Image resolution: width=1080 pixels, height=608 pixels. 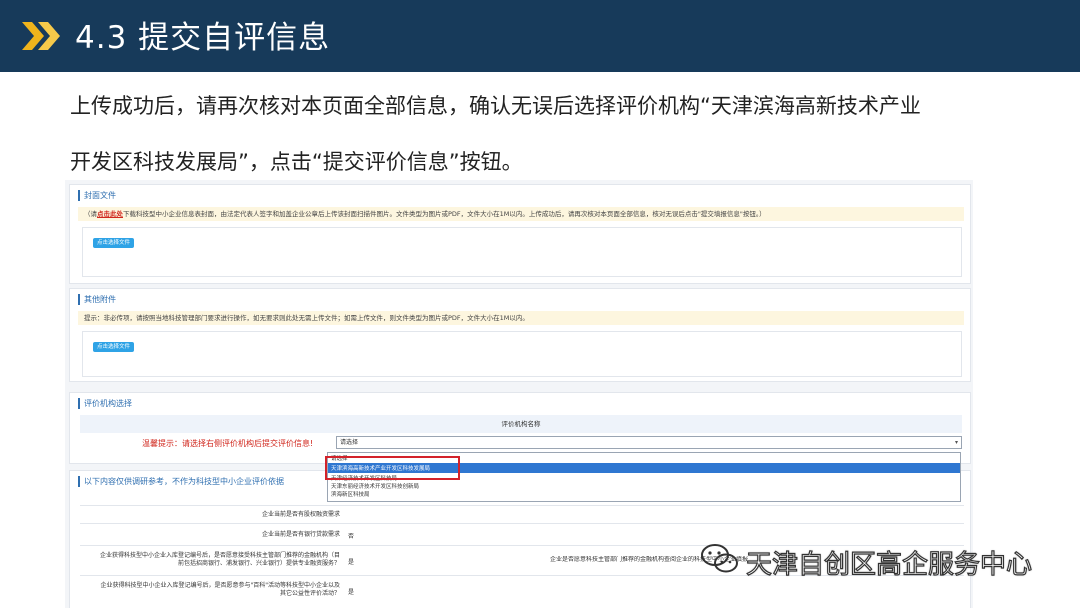 What do you see at coordinates (181, 481) in the screenshot?
I see `section-title-reference: 以下内容仅供调研参考，不作为科技型中小企业评价依据` at bounding box center [181, 481].